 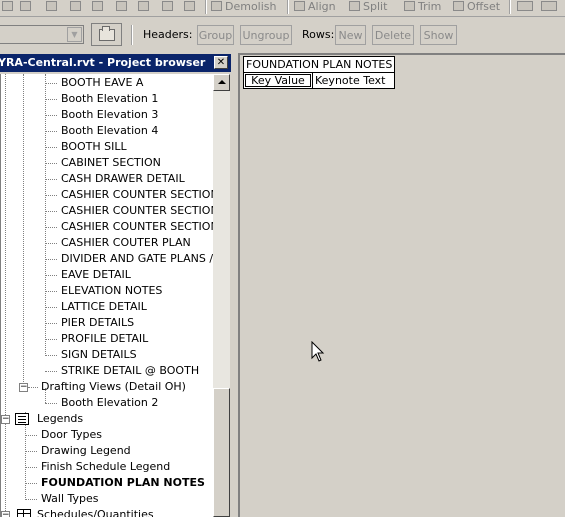 I want to click on column-header-key-value: Key Value, so click(x=278, y=80).